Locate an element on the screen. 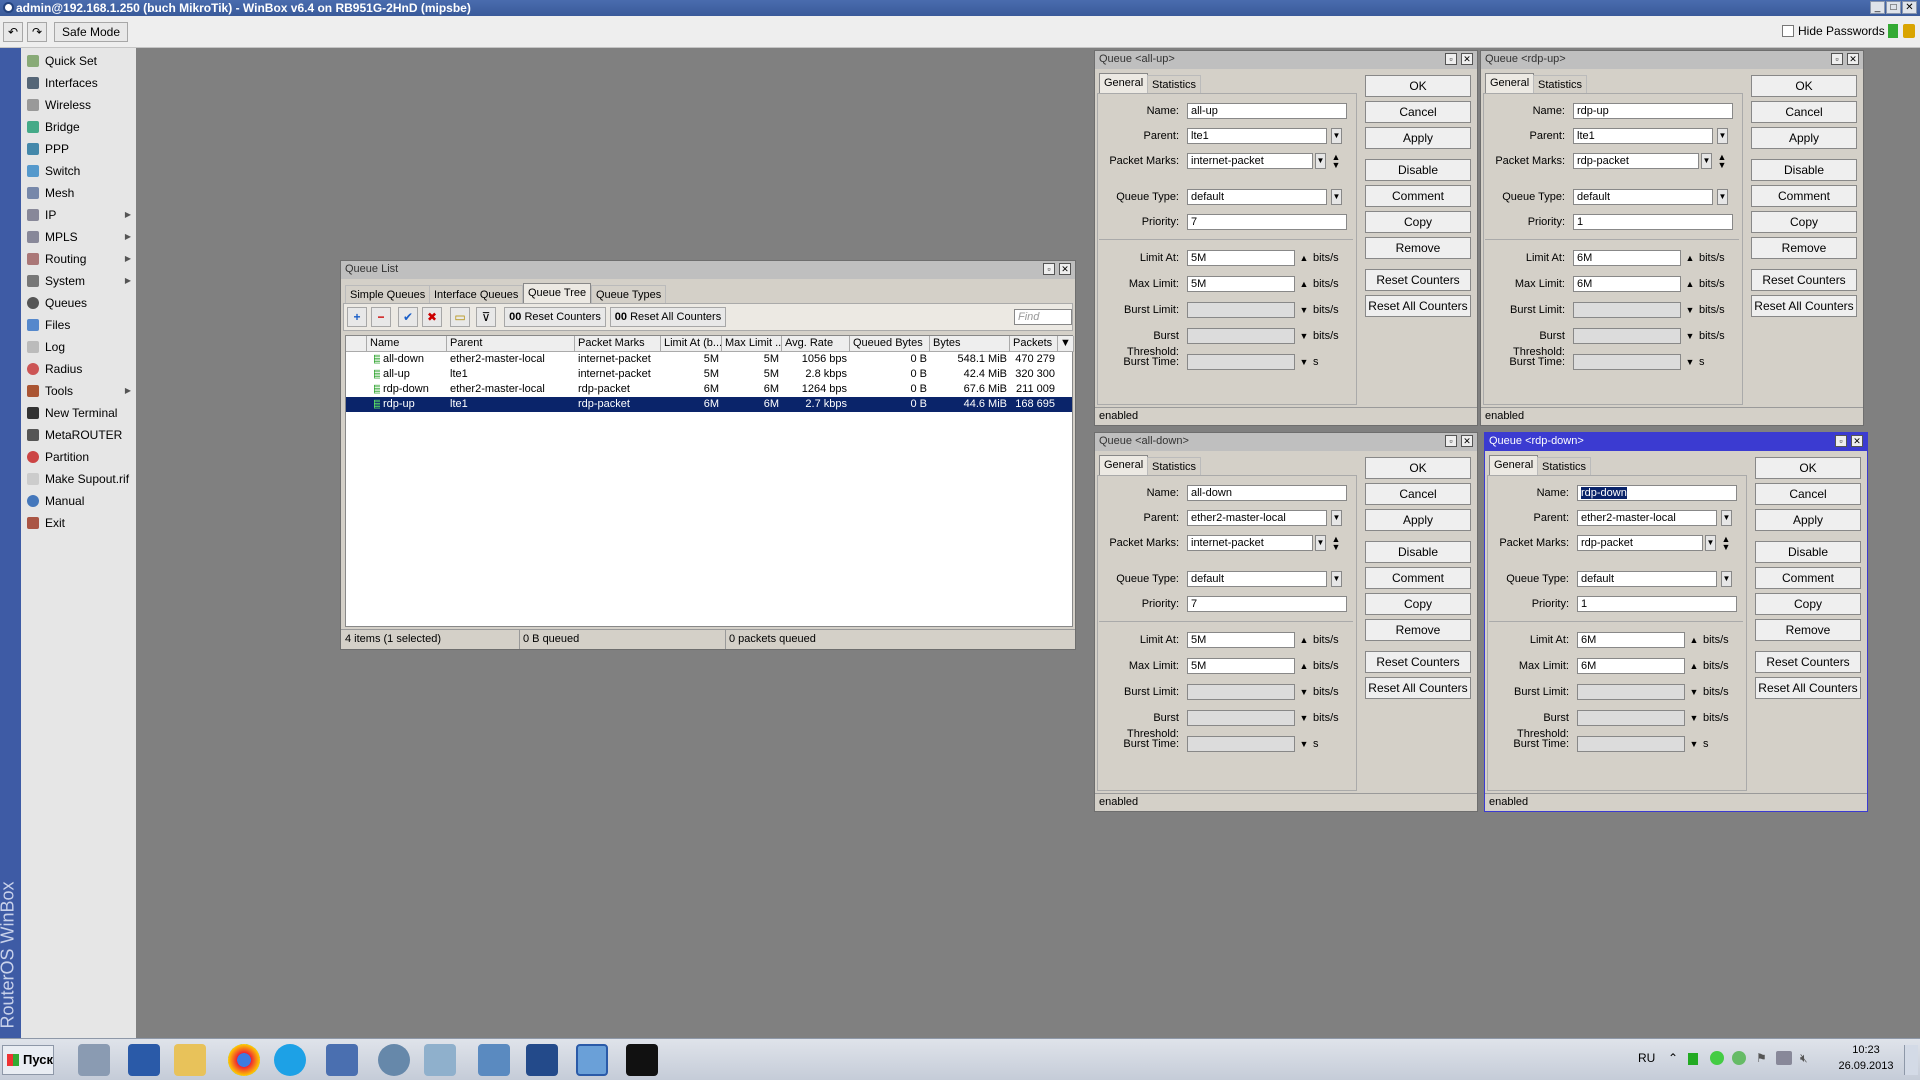 The height and width of the screenshot is (1080, 1920). notes-app-icon is located at coordinates (440, 1060).